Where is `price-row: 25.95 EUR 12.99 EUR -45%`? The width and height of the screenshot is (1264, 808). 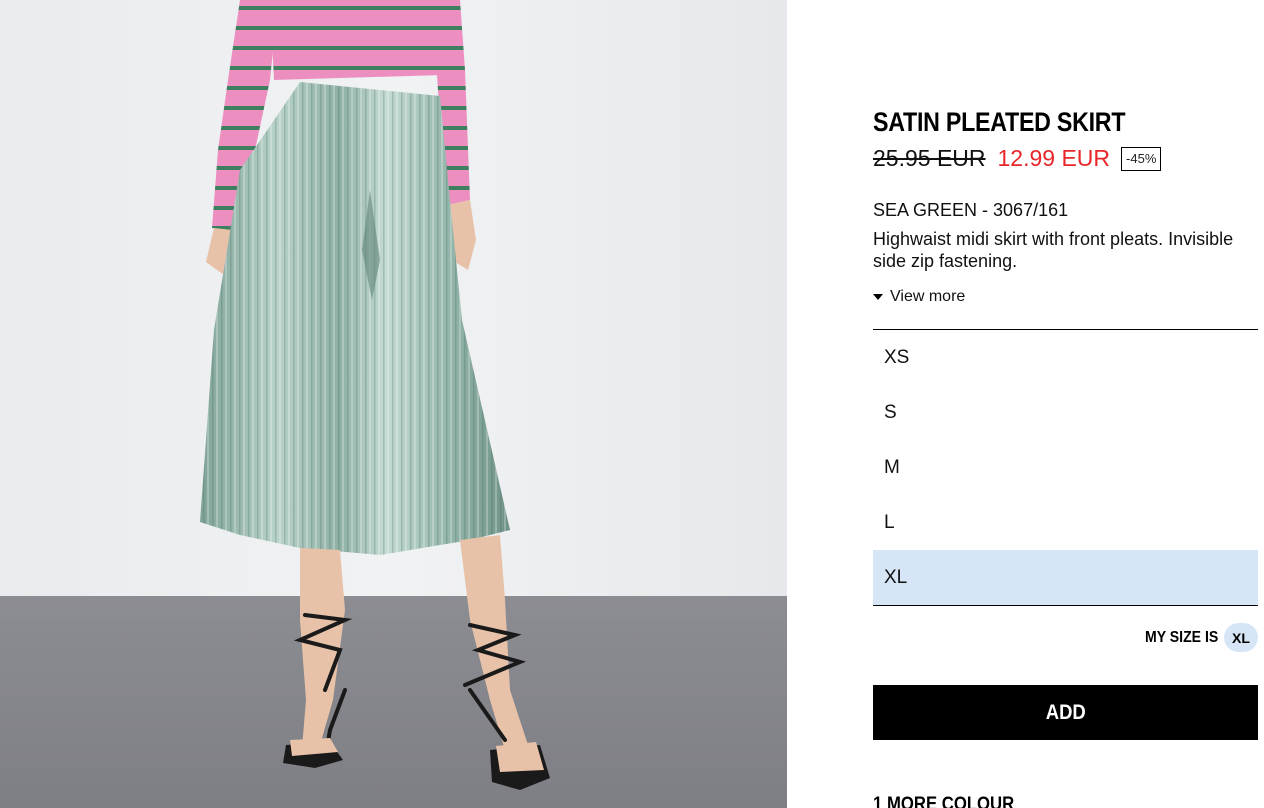
price-row: 25.95 EUR 12.99 EUR -45% is located at coordinates (1017, 158).